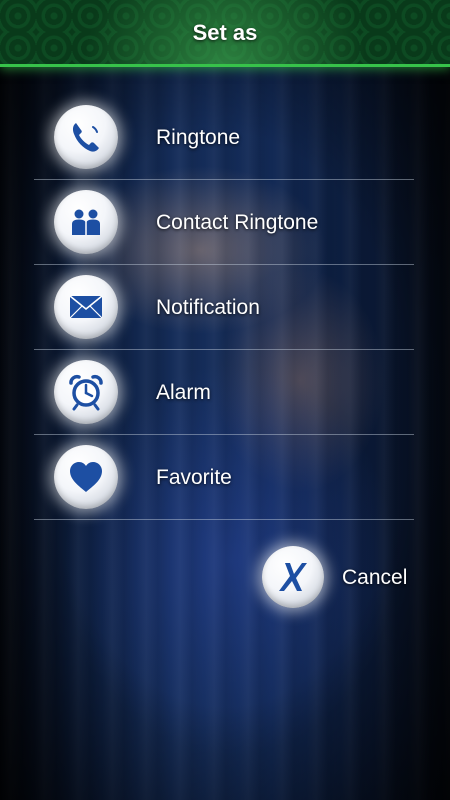 Image resolution: width=450 pixels, height=800 pixels. I want to click on envelope-icon, so click(86, 307).